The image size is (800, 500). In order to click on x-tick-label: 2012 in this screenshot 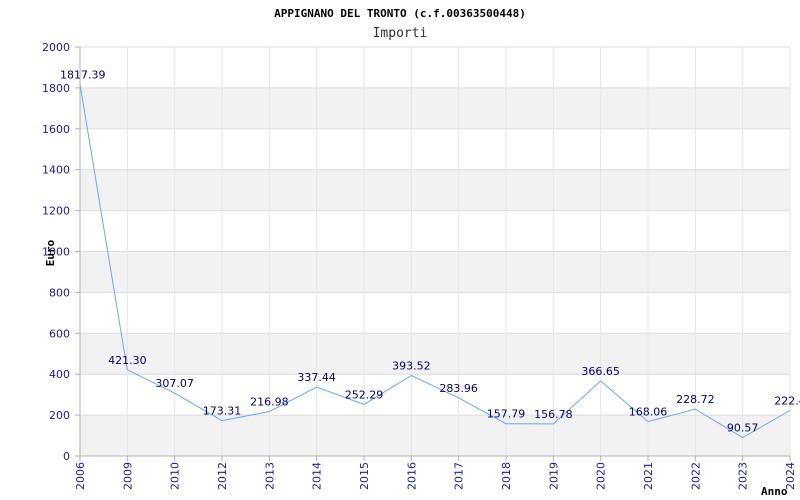, I will do `click(222, 476)`.